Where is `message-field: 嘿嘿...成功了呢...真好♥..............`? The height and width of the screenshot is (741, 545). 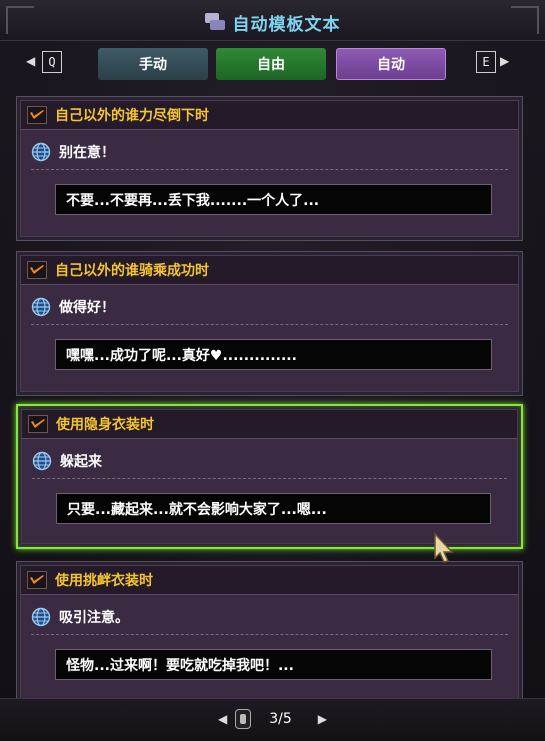 message-field: 嘿嘿...成功了呢...真好♥.............. is located at coordinates (273, 354).